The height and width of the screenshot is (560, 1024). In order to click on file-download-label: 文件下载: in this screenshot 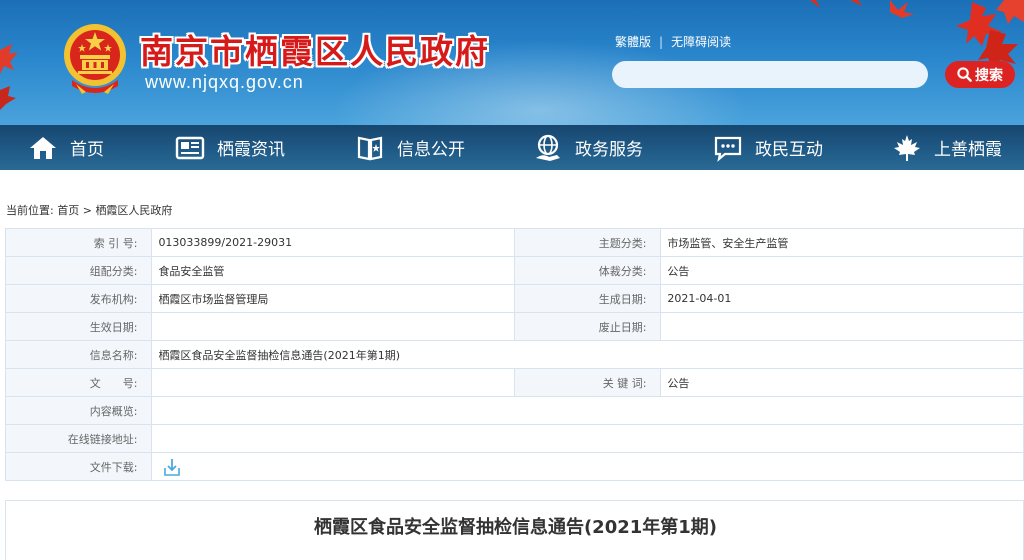, I will do `click(78, 466)`.